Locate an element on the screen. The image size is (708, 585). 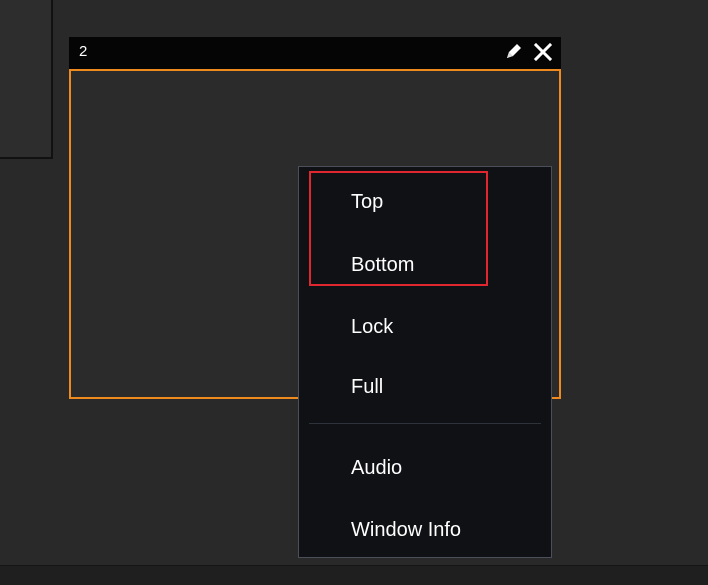
menu-divider is located at coordinates (425, 423).